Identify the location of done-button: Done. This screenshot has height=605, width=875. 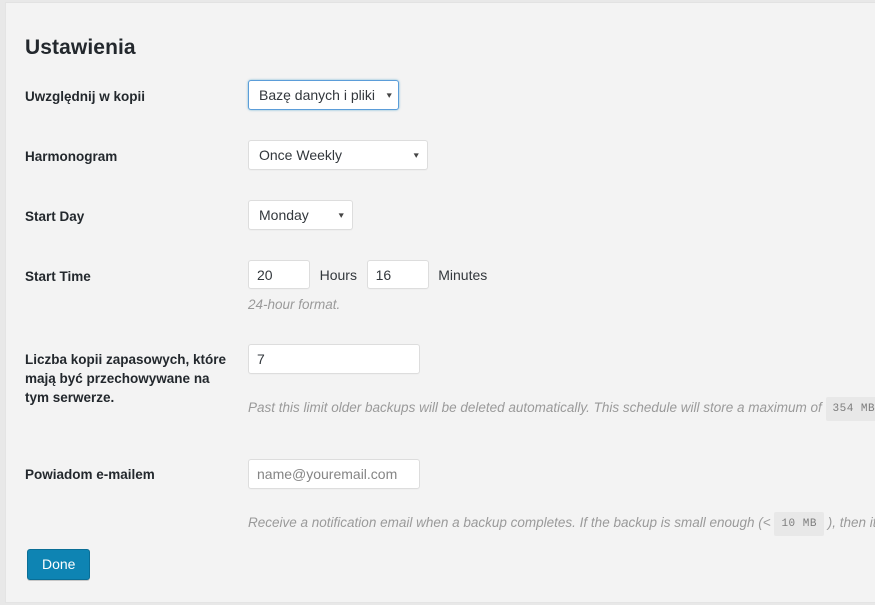
(59, 564).